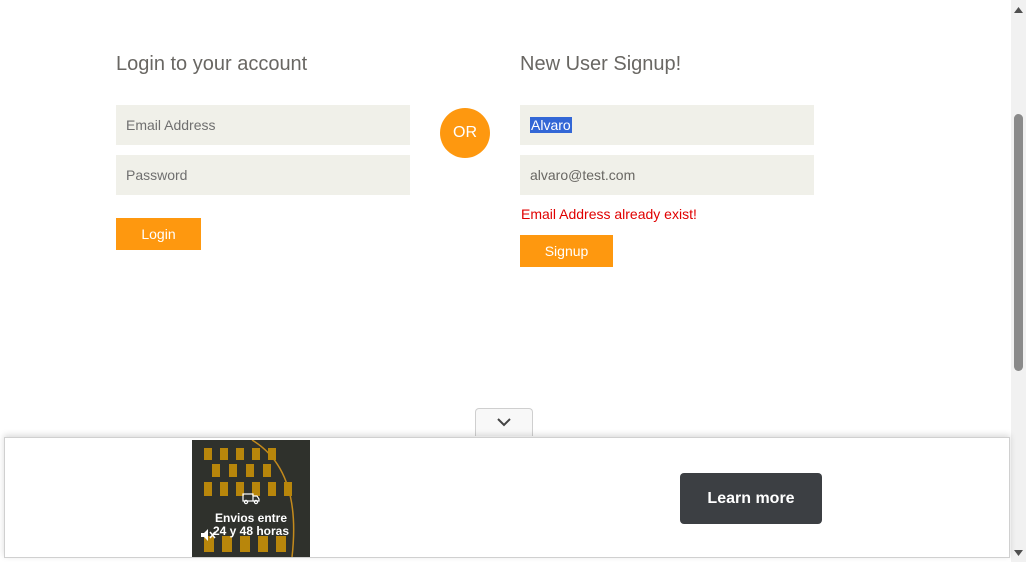 Image resolution: width=1026 pixels, height=562 pixels. What do you see at coordinates (551, 125) in the screenshot?
I see `signup-name-value: Alvaro` at bounding box center [551, 125].